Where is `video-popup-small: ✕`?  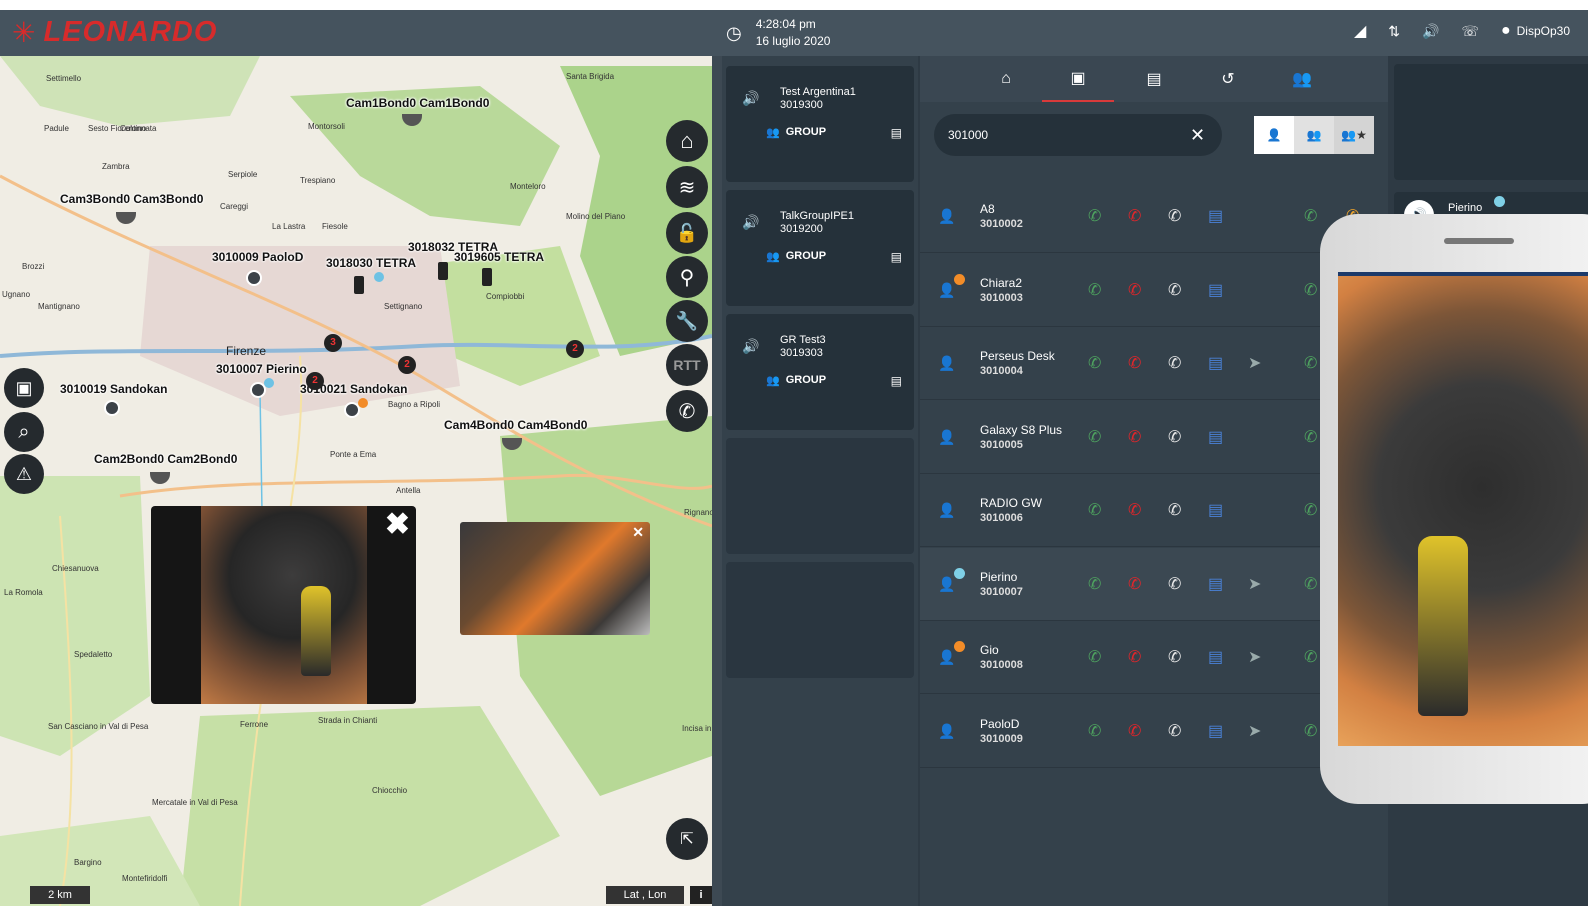
video-popup-small: ✕ is located at coordinates (555, 578).